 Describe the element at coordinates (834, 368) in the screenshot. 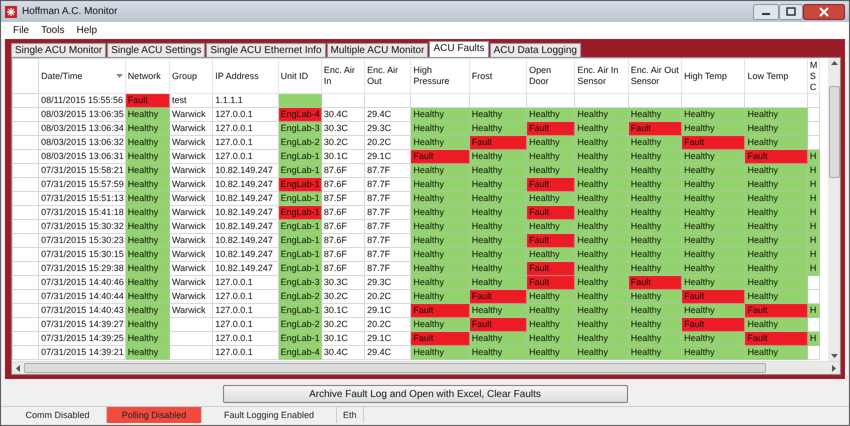

I see `scroll-right-icon` at that location.